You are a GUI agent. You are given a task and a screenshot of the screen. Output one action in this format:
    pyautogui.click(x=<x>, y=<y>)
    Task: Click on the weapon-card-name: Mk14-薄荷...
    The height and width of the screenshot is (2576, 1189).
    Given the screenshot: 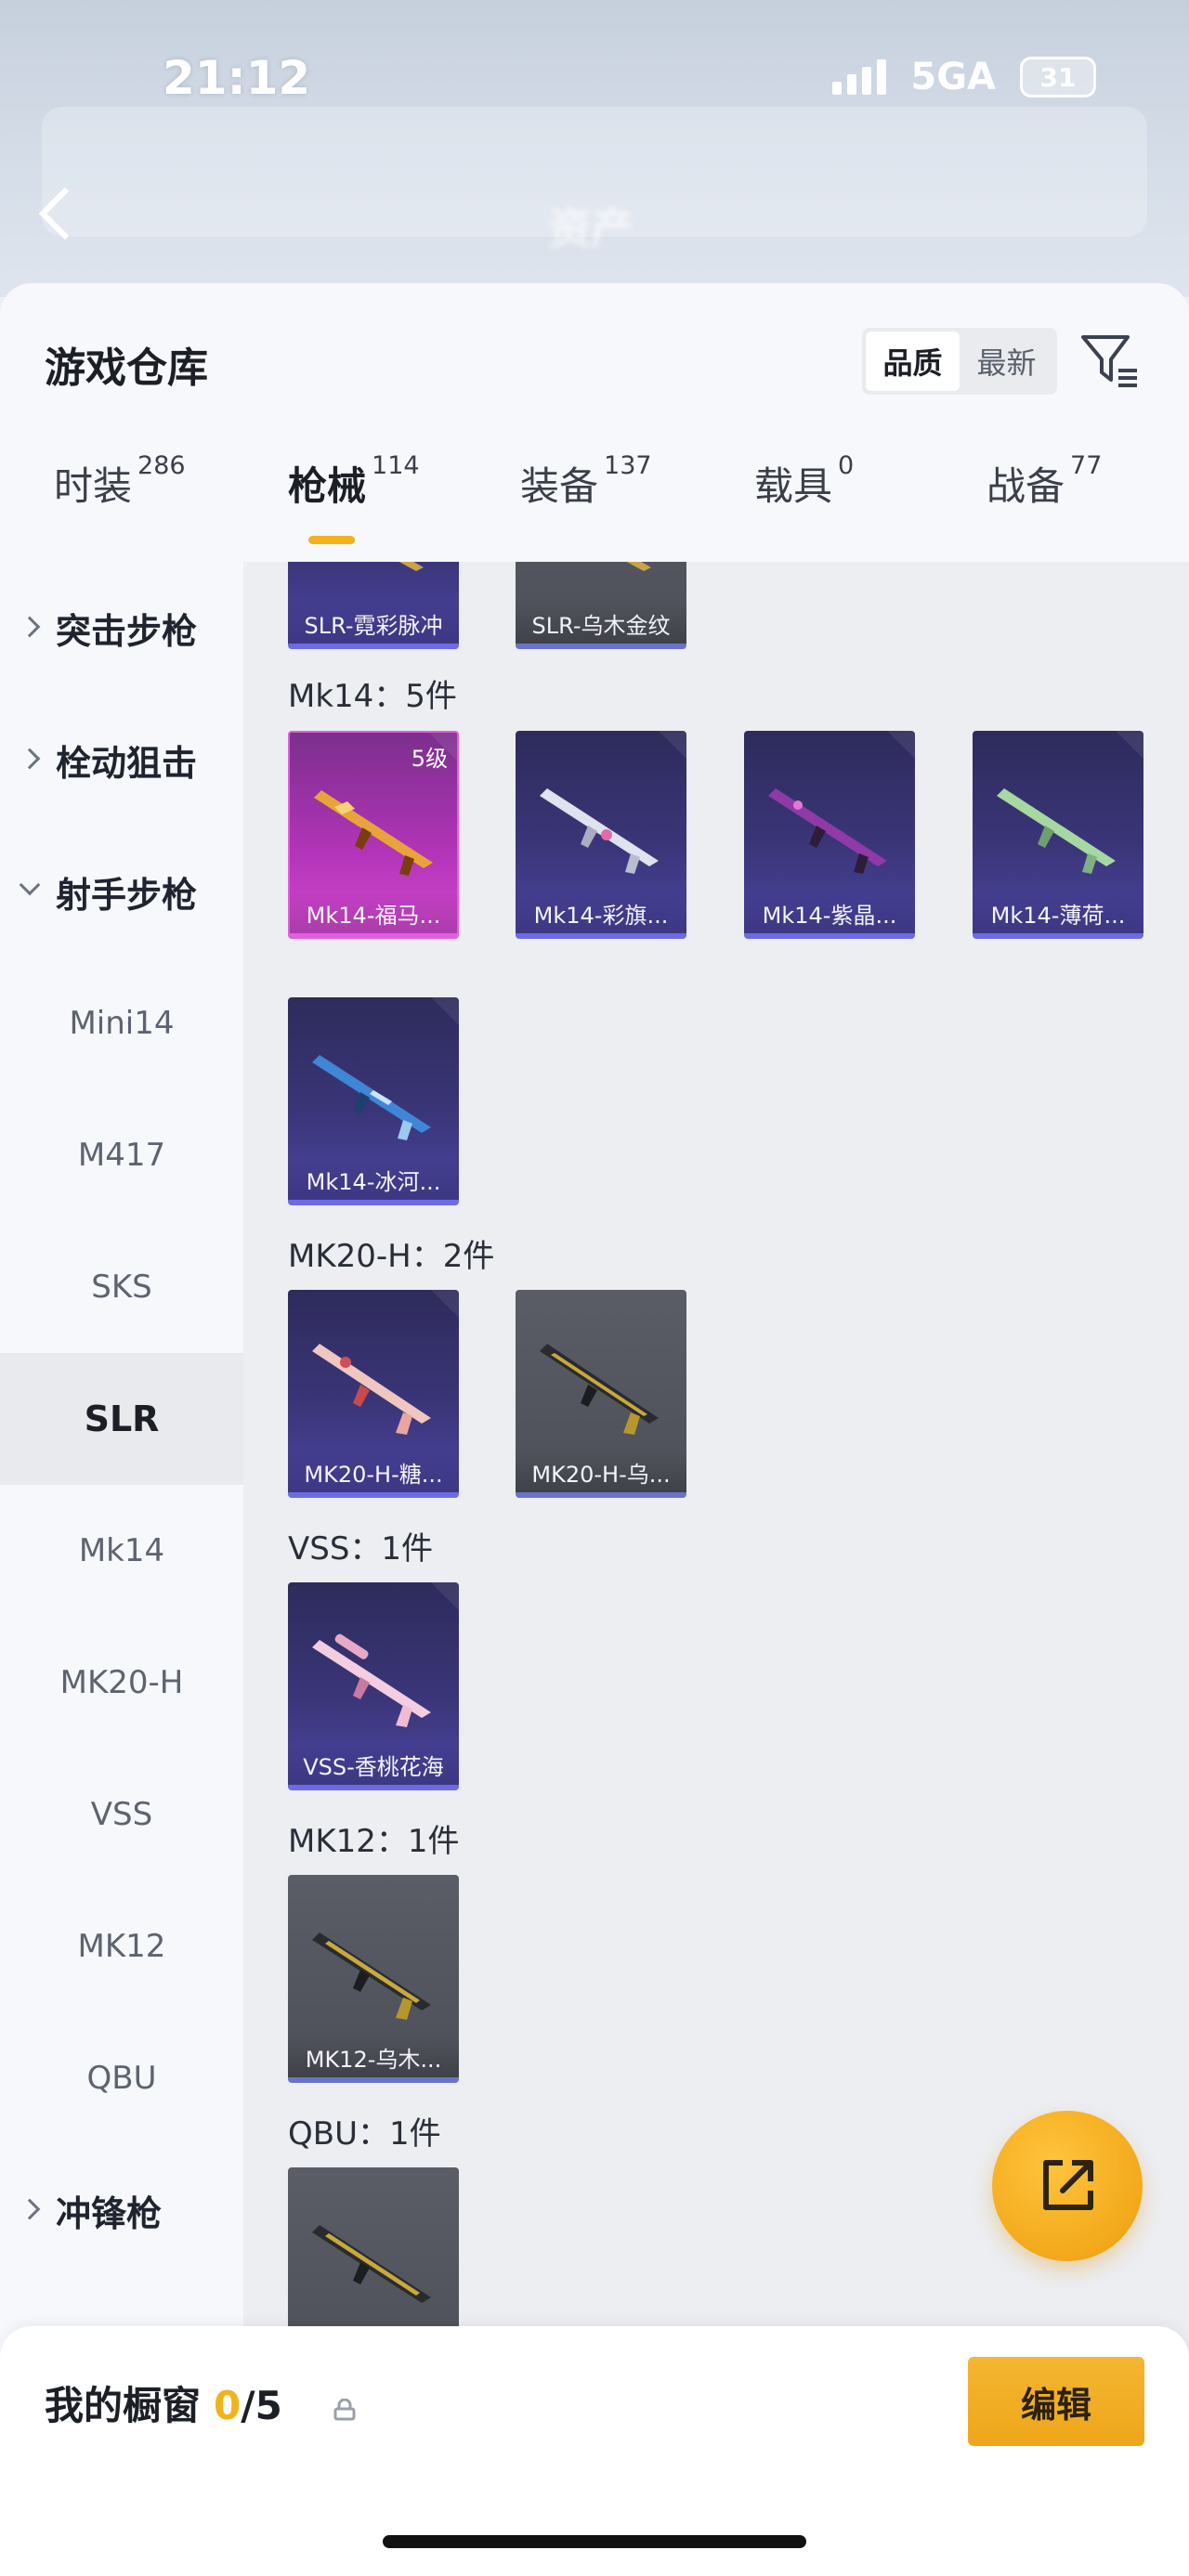 What is the action you would take?
    pyautogui.click(x=1058, y=912)
    